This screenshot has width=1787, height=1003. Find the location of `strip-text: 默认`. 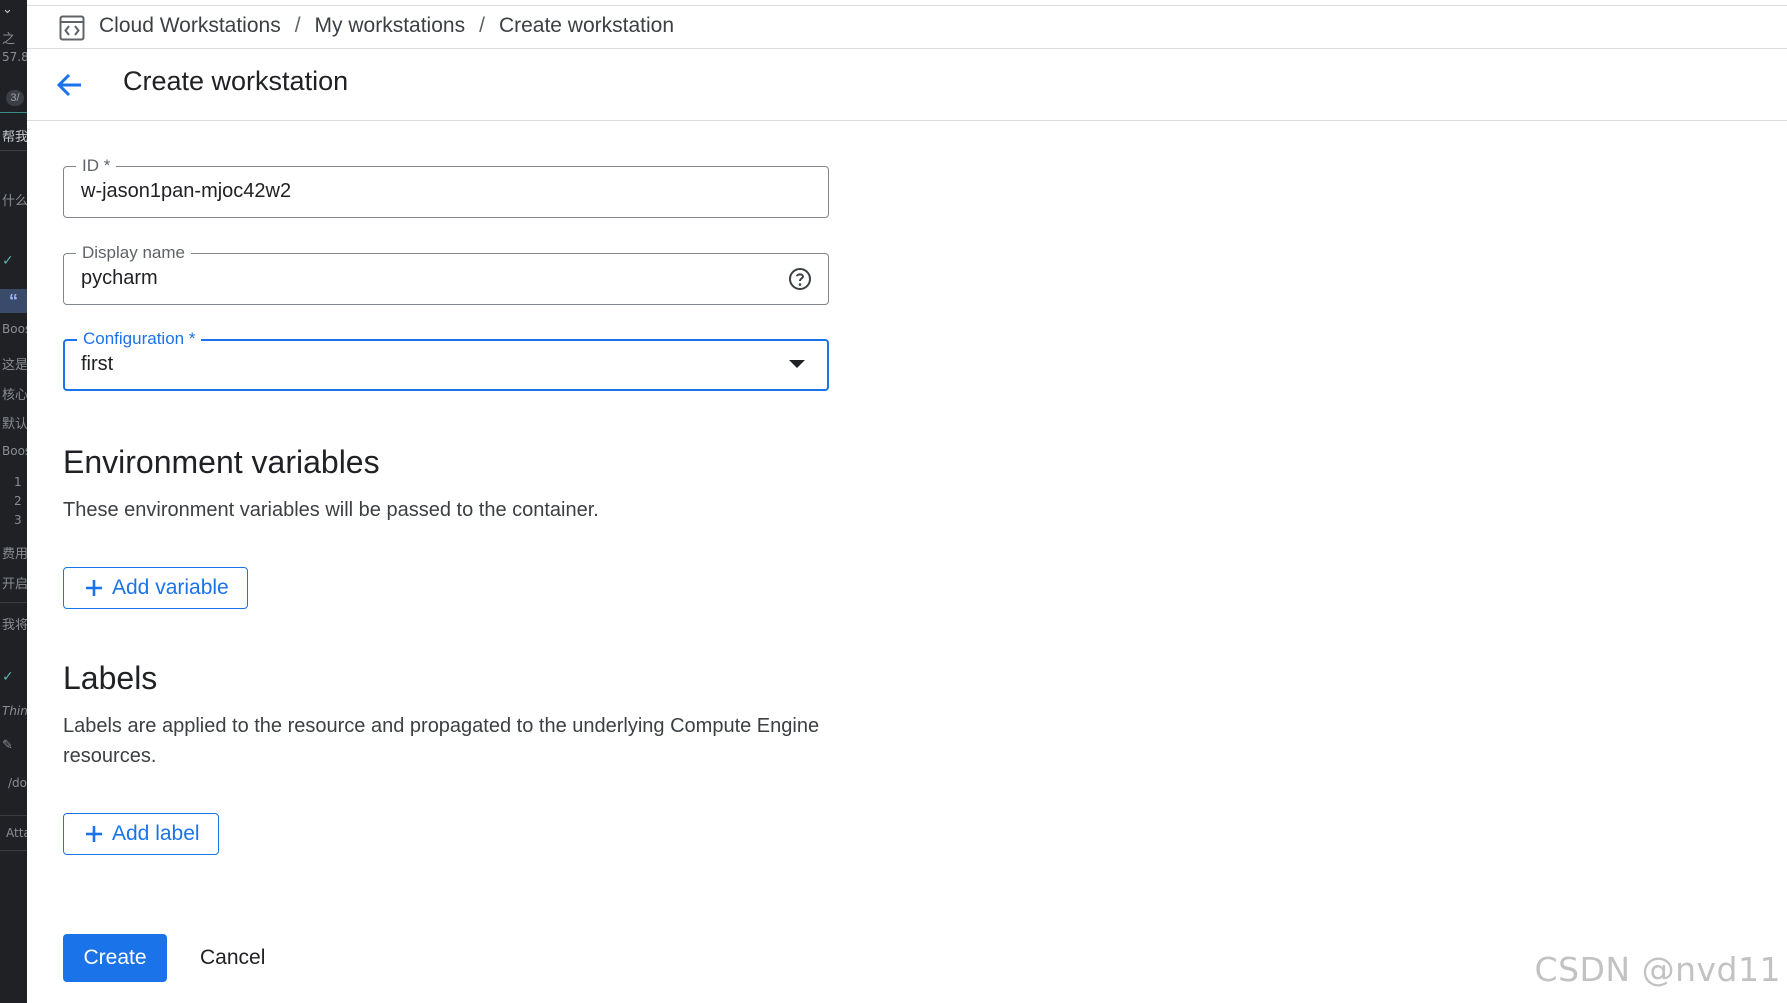

strip-text: 默认 is located at coordinates (14, 424).